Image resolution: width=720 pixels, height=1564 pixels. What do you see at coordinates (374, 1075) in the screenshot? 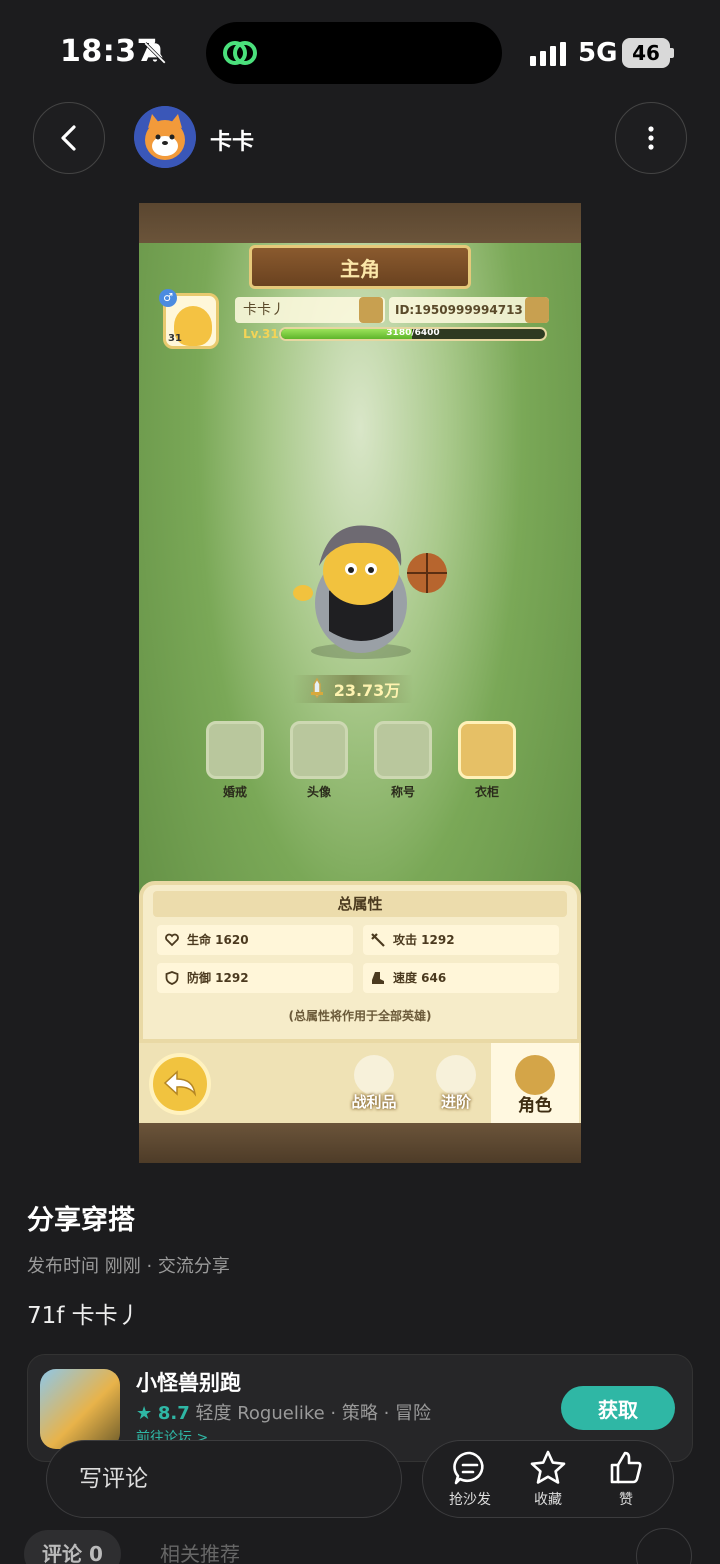
I see `loot-icon` at bounding box center [374, 1075].